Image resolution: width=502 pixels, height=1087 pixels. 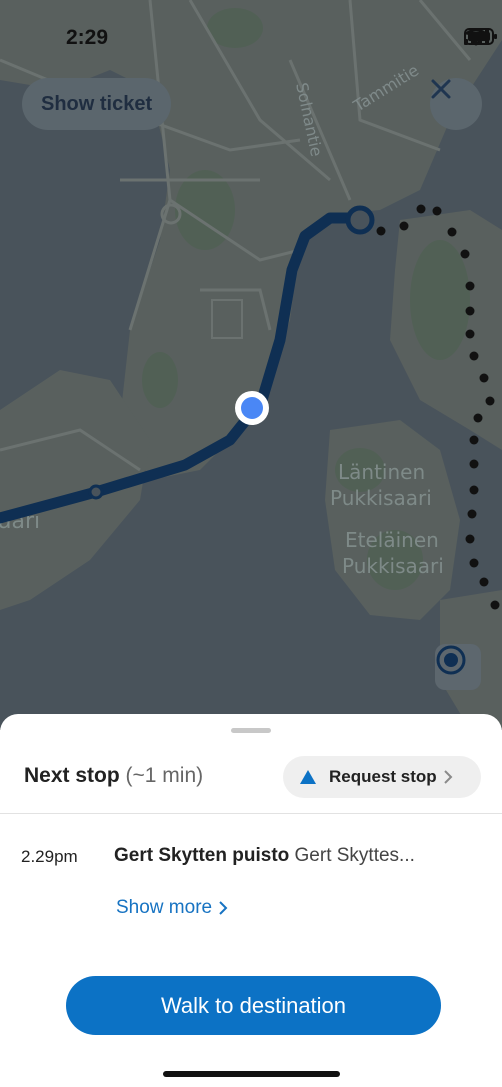 What do you see at coordinates (392, 540) in the screenshot?
I see `island-label-etelainen: Eteläinen` at bounding box center [392, 540].